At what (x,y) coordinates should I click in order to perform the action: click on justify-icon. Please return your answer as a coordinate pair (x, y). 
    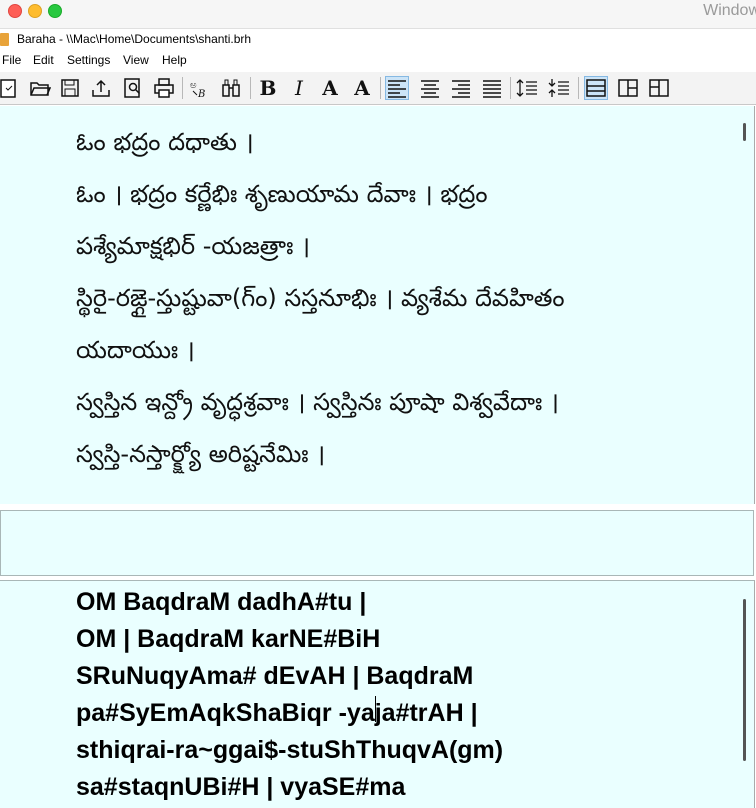
    Looking at the image, I should click on (492, 89).